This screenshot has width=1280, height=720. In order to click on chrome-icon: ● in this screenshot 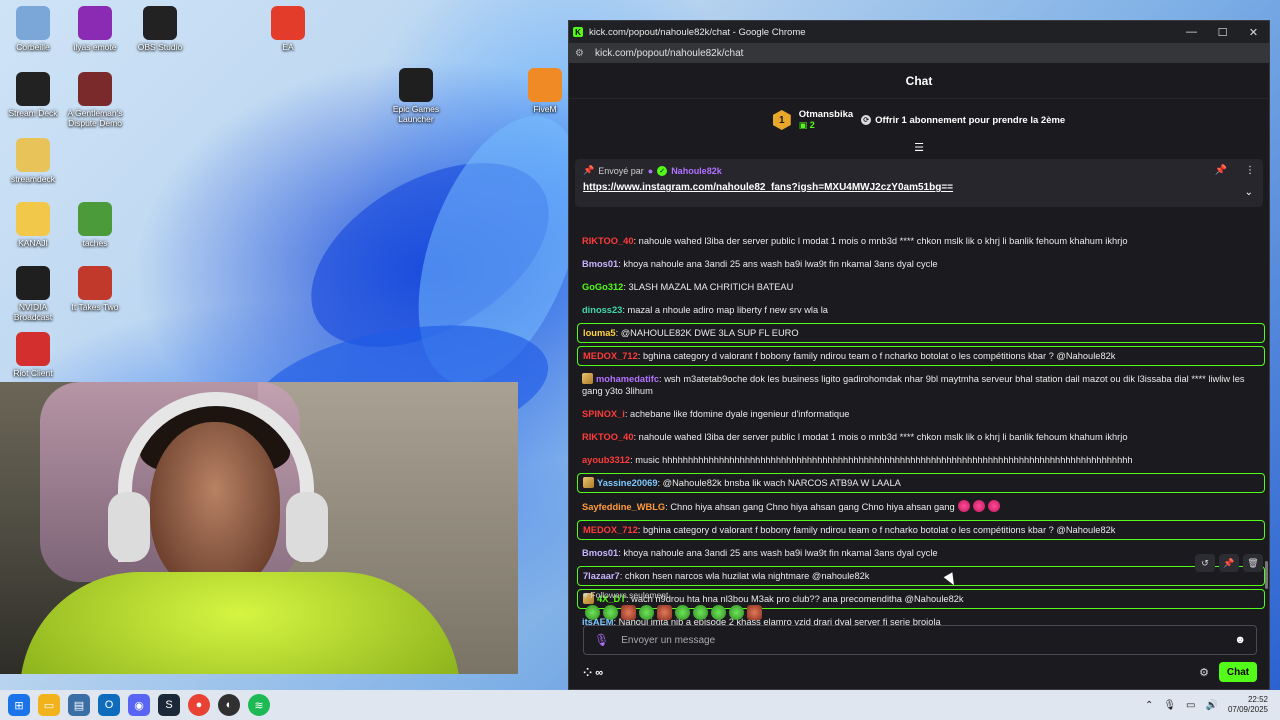, I will do `click(199, 705)`.